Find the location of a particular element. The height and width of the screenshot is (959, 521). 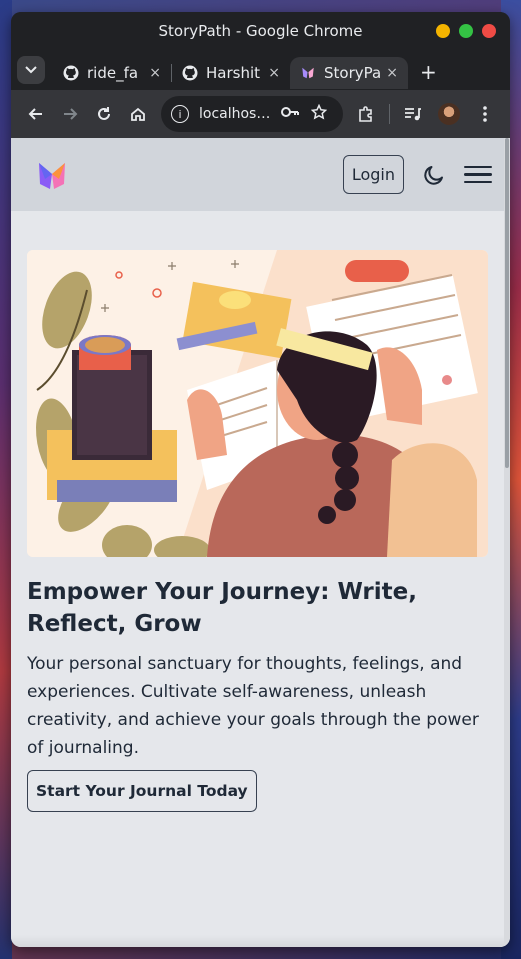

toolbar-divider is located at coordinates (389, 114).